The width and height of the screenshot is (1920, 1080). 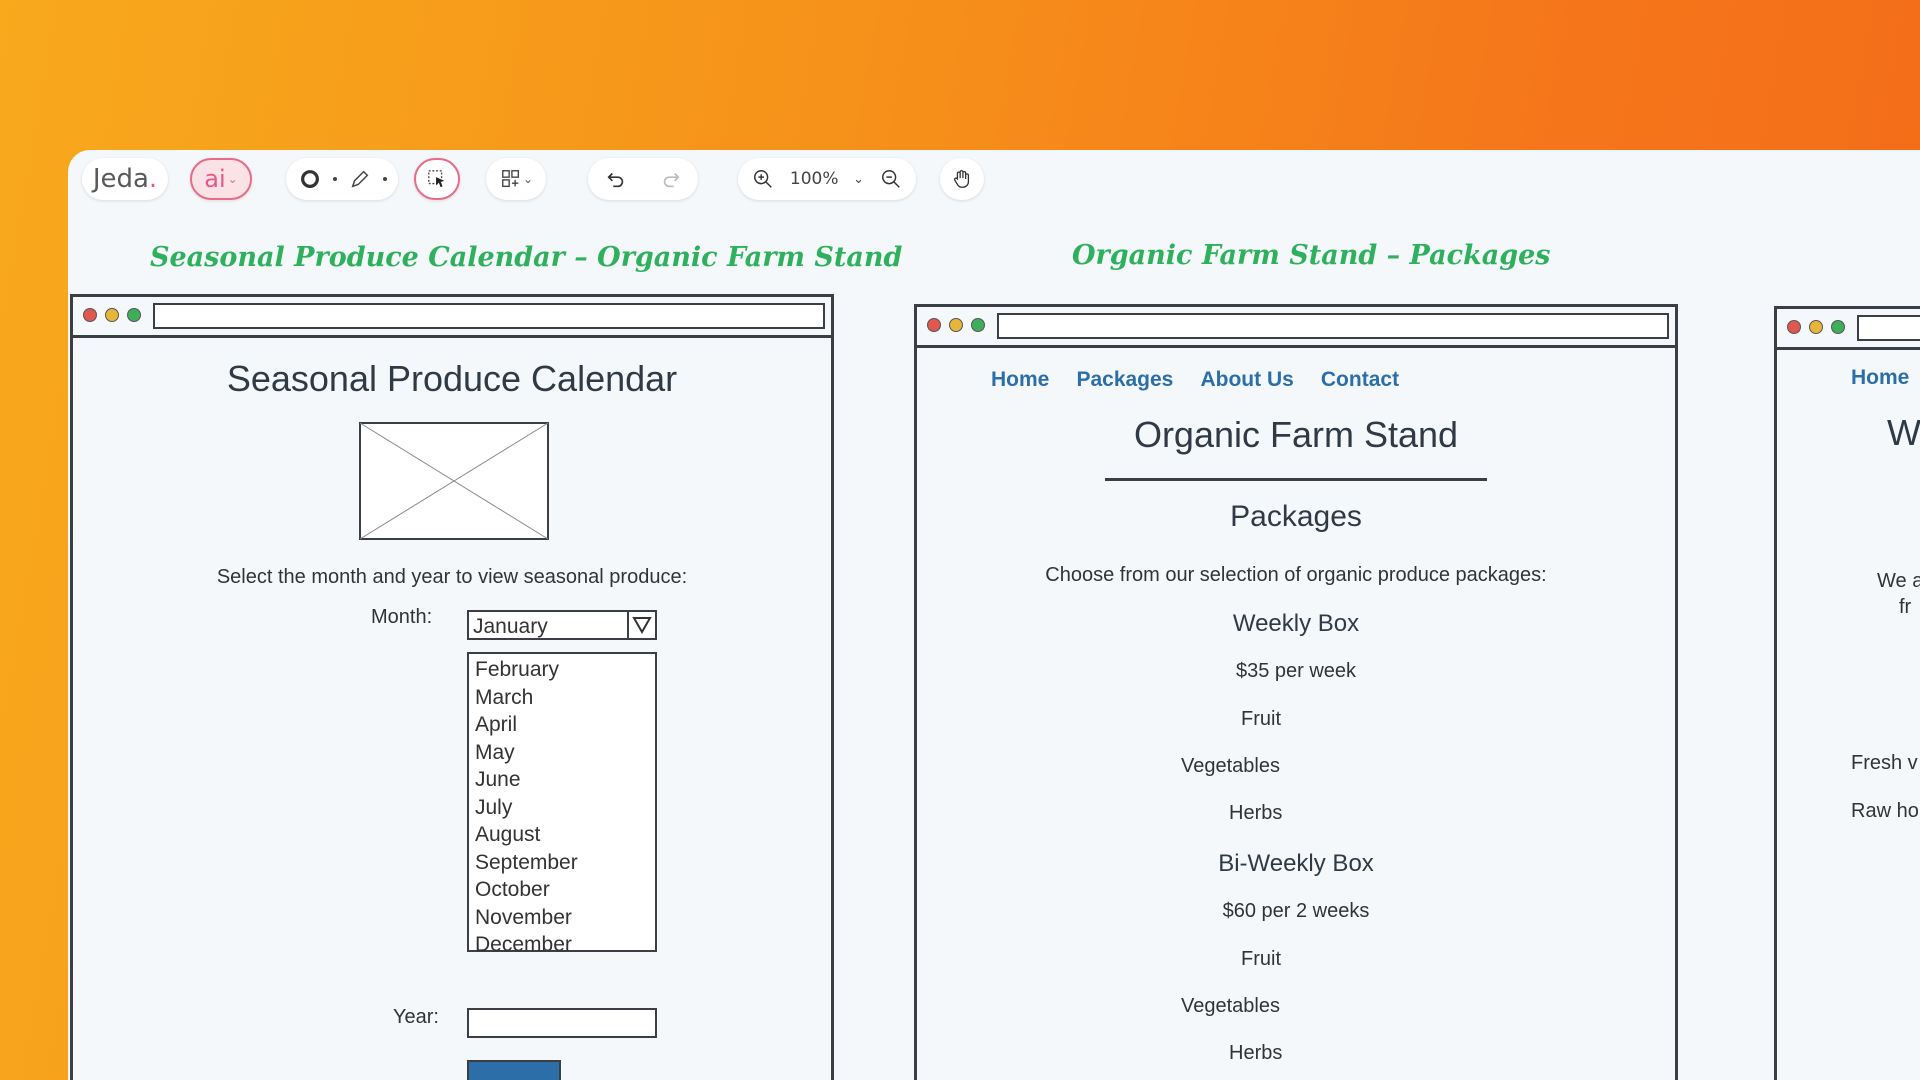 What do you see at coordinates (1296, 911) in the screenshot?
I see `package-price: $60 per 2 weeks` at bounding box center [1296, 911].